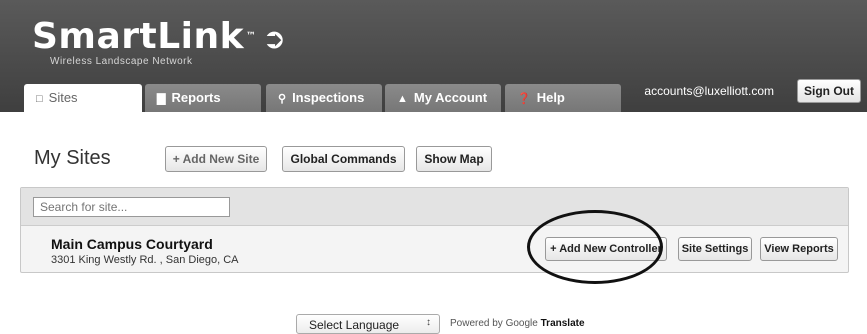 This screenshot has height=334, width=867. Describe the element at coordinates (63, 97) in the screenshot. I see `tab-sites-label: Sites` at that location.